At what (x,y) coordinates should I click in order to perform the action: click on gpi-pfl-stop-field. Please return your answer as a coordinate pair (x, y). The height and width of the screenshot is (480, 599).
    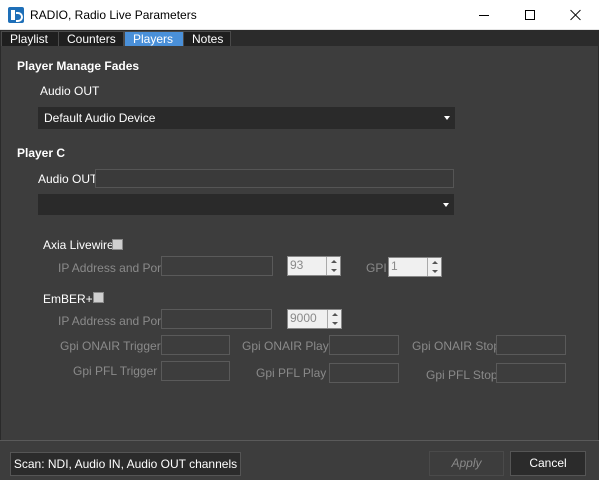
    Looking at the image, I should click on (531, 373).